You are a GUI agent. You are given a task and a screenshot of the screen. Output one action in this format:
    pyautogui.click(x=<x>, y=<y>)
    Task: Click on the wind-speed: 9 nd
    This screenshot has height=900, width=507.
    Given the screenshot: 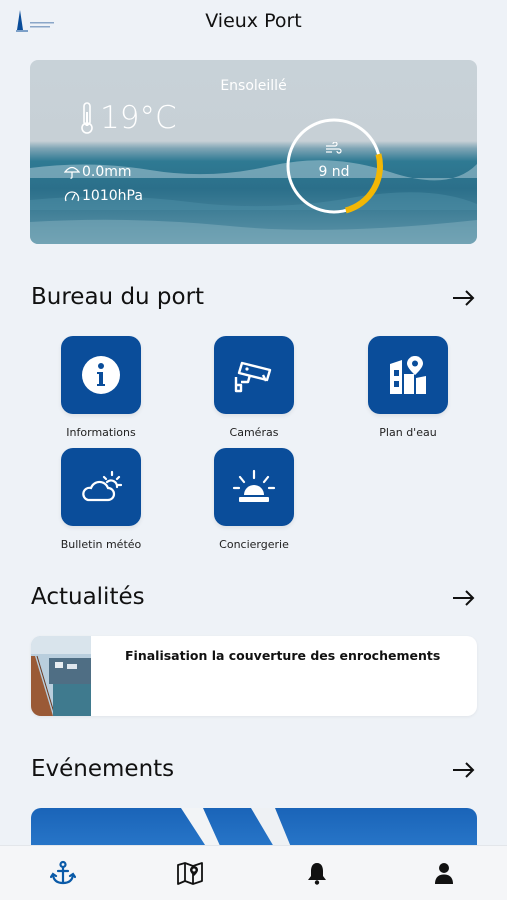 What is the action you would take?
    pyautogui.click(x=334, y=172)
    